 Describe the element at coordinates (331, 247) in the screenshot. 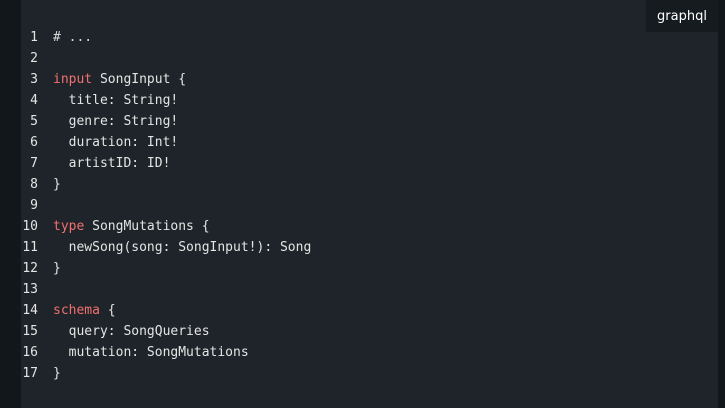

I see `code-line: 11 newSong(song: SongInput!): Song` at that location.